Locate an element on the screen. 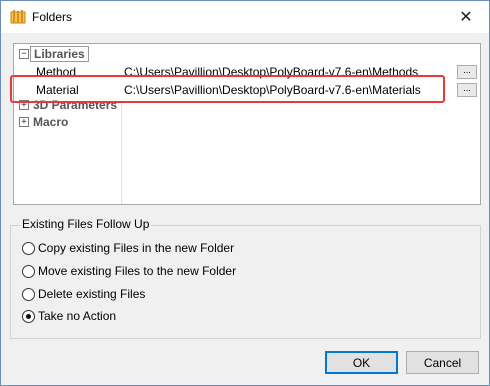 Image resolution: width=490 pixels, height=386 pixels. radio-label: Take no Action is located at coordinates (77, 316).